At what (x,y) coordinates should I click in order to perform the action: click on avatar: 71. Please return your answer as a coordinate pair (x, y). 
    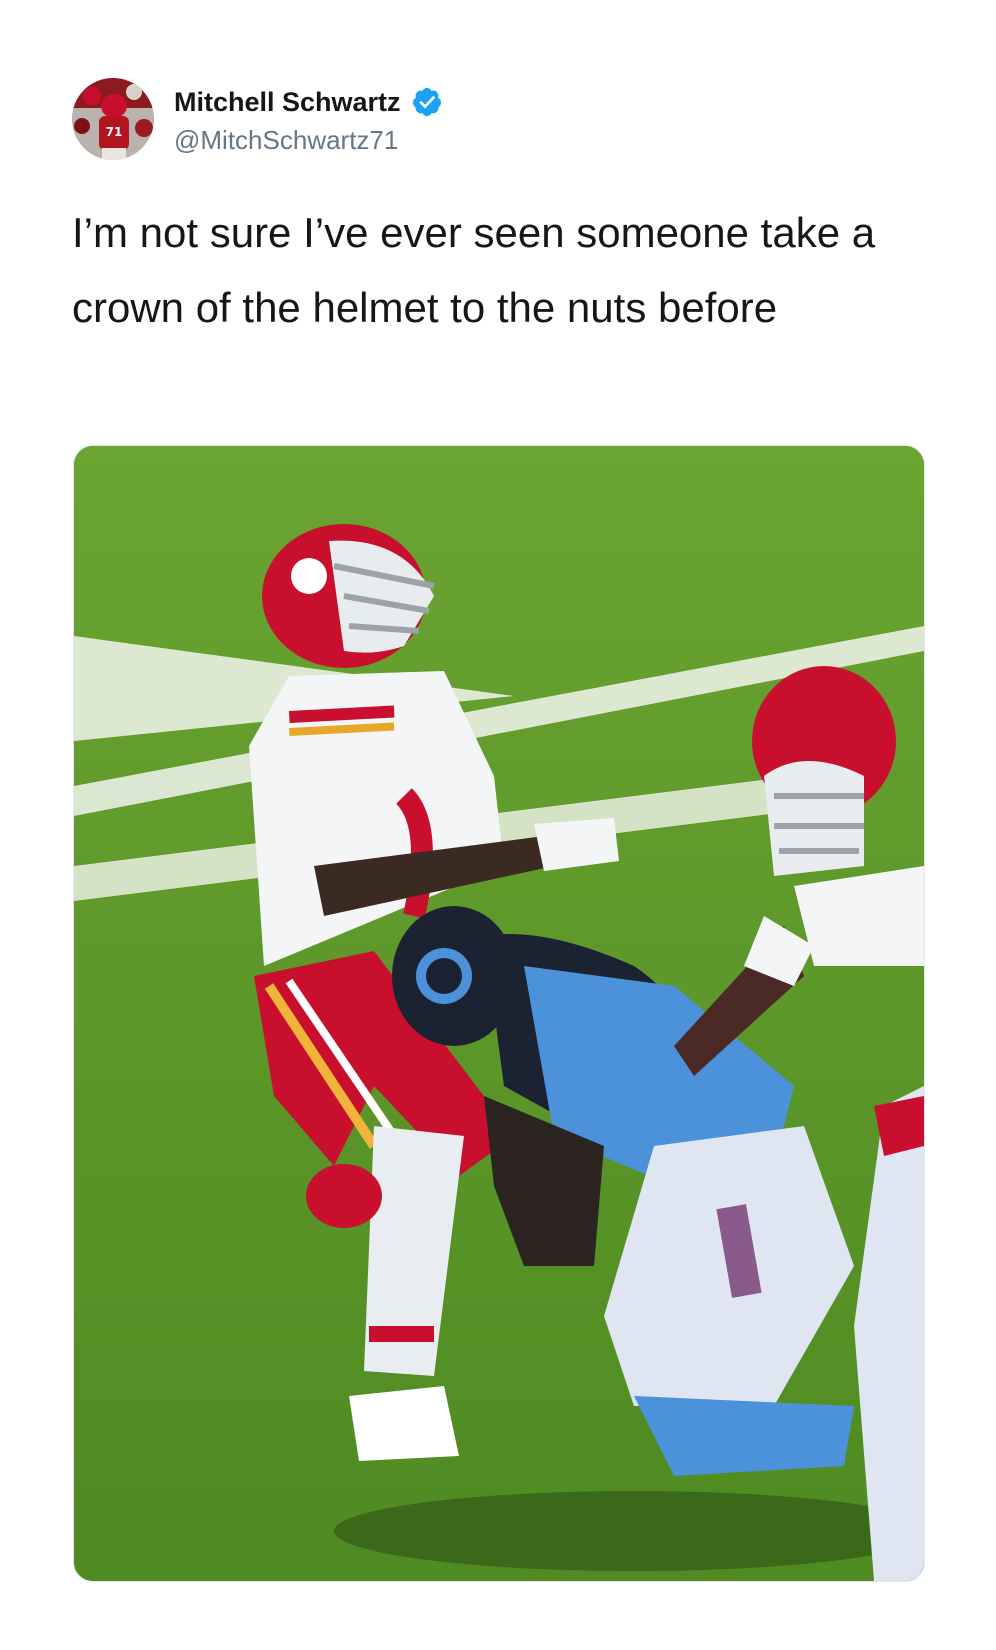
    Looking at the image, I should click on (113, 119).